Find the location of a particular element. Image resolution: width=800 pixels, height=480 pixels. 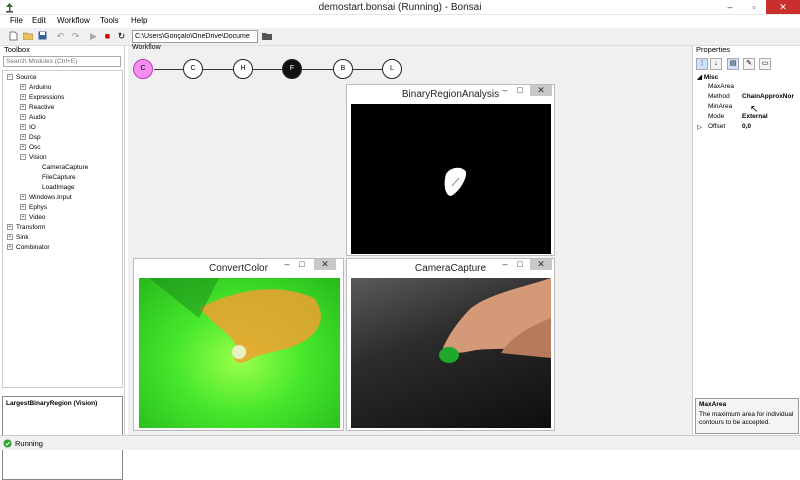

categorized-icon: ⋮ is located at coordinates (702, 64).